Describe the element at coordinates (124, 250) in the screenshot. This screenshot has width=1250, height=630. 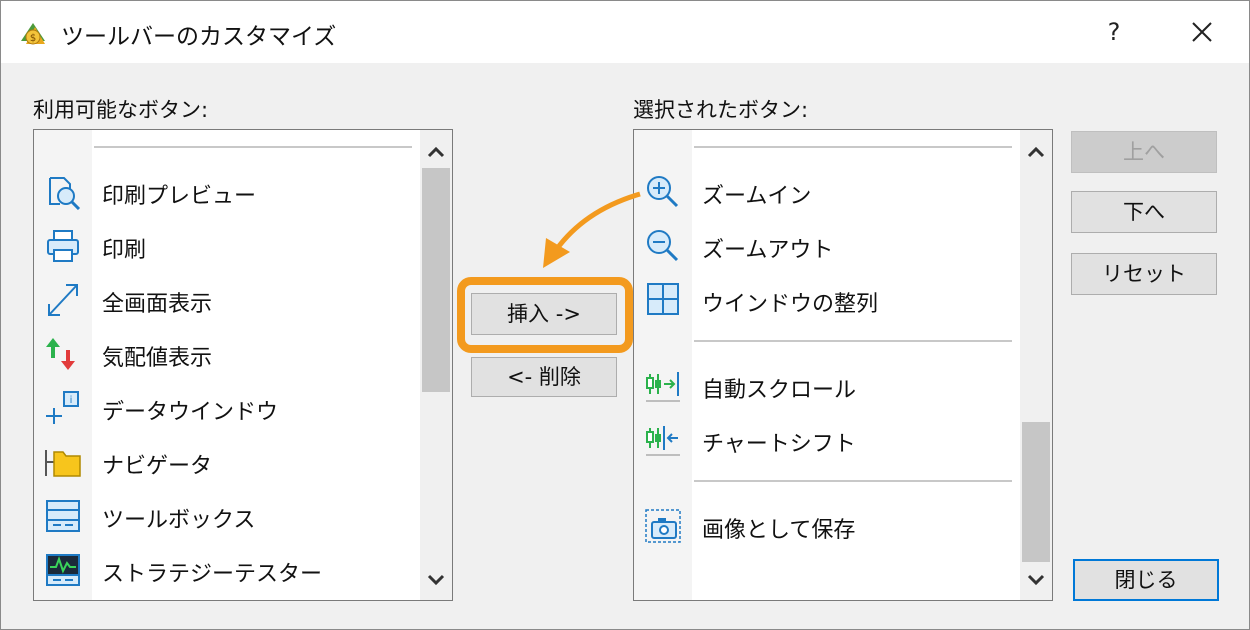
I see `list-item-label: 印刷` at that location.